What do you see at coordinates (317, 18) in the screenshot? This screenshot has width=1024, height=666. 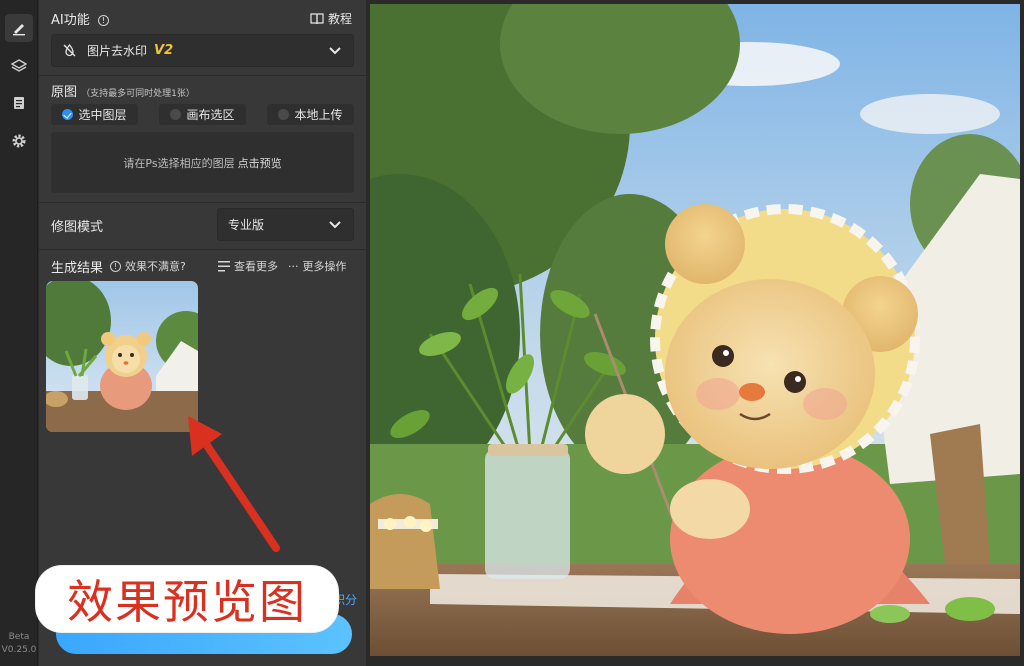 I see `book-icon` at bounding box center [317, 18].